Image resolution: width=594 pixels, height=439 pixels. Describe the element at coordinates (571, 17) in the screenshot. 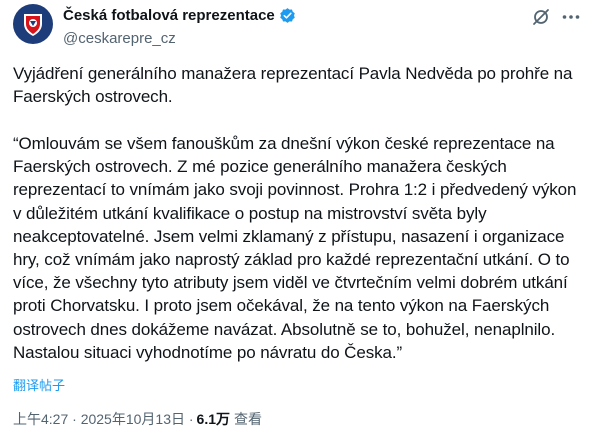

I see `more-dots-icon` at that location.